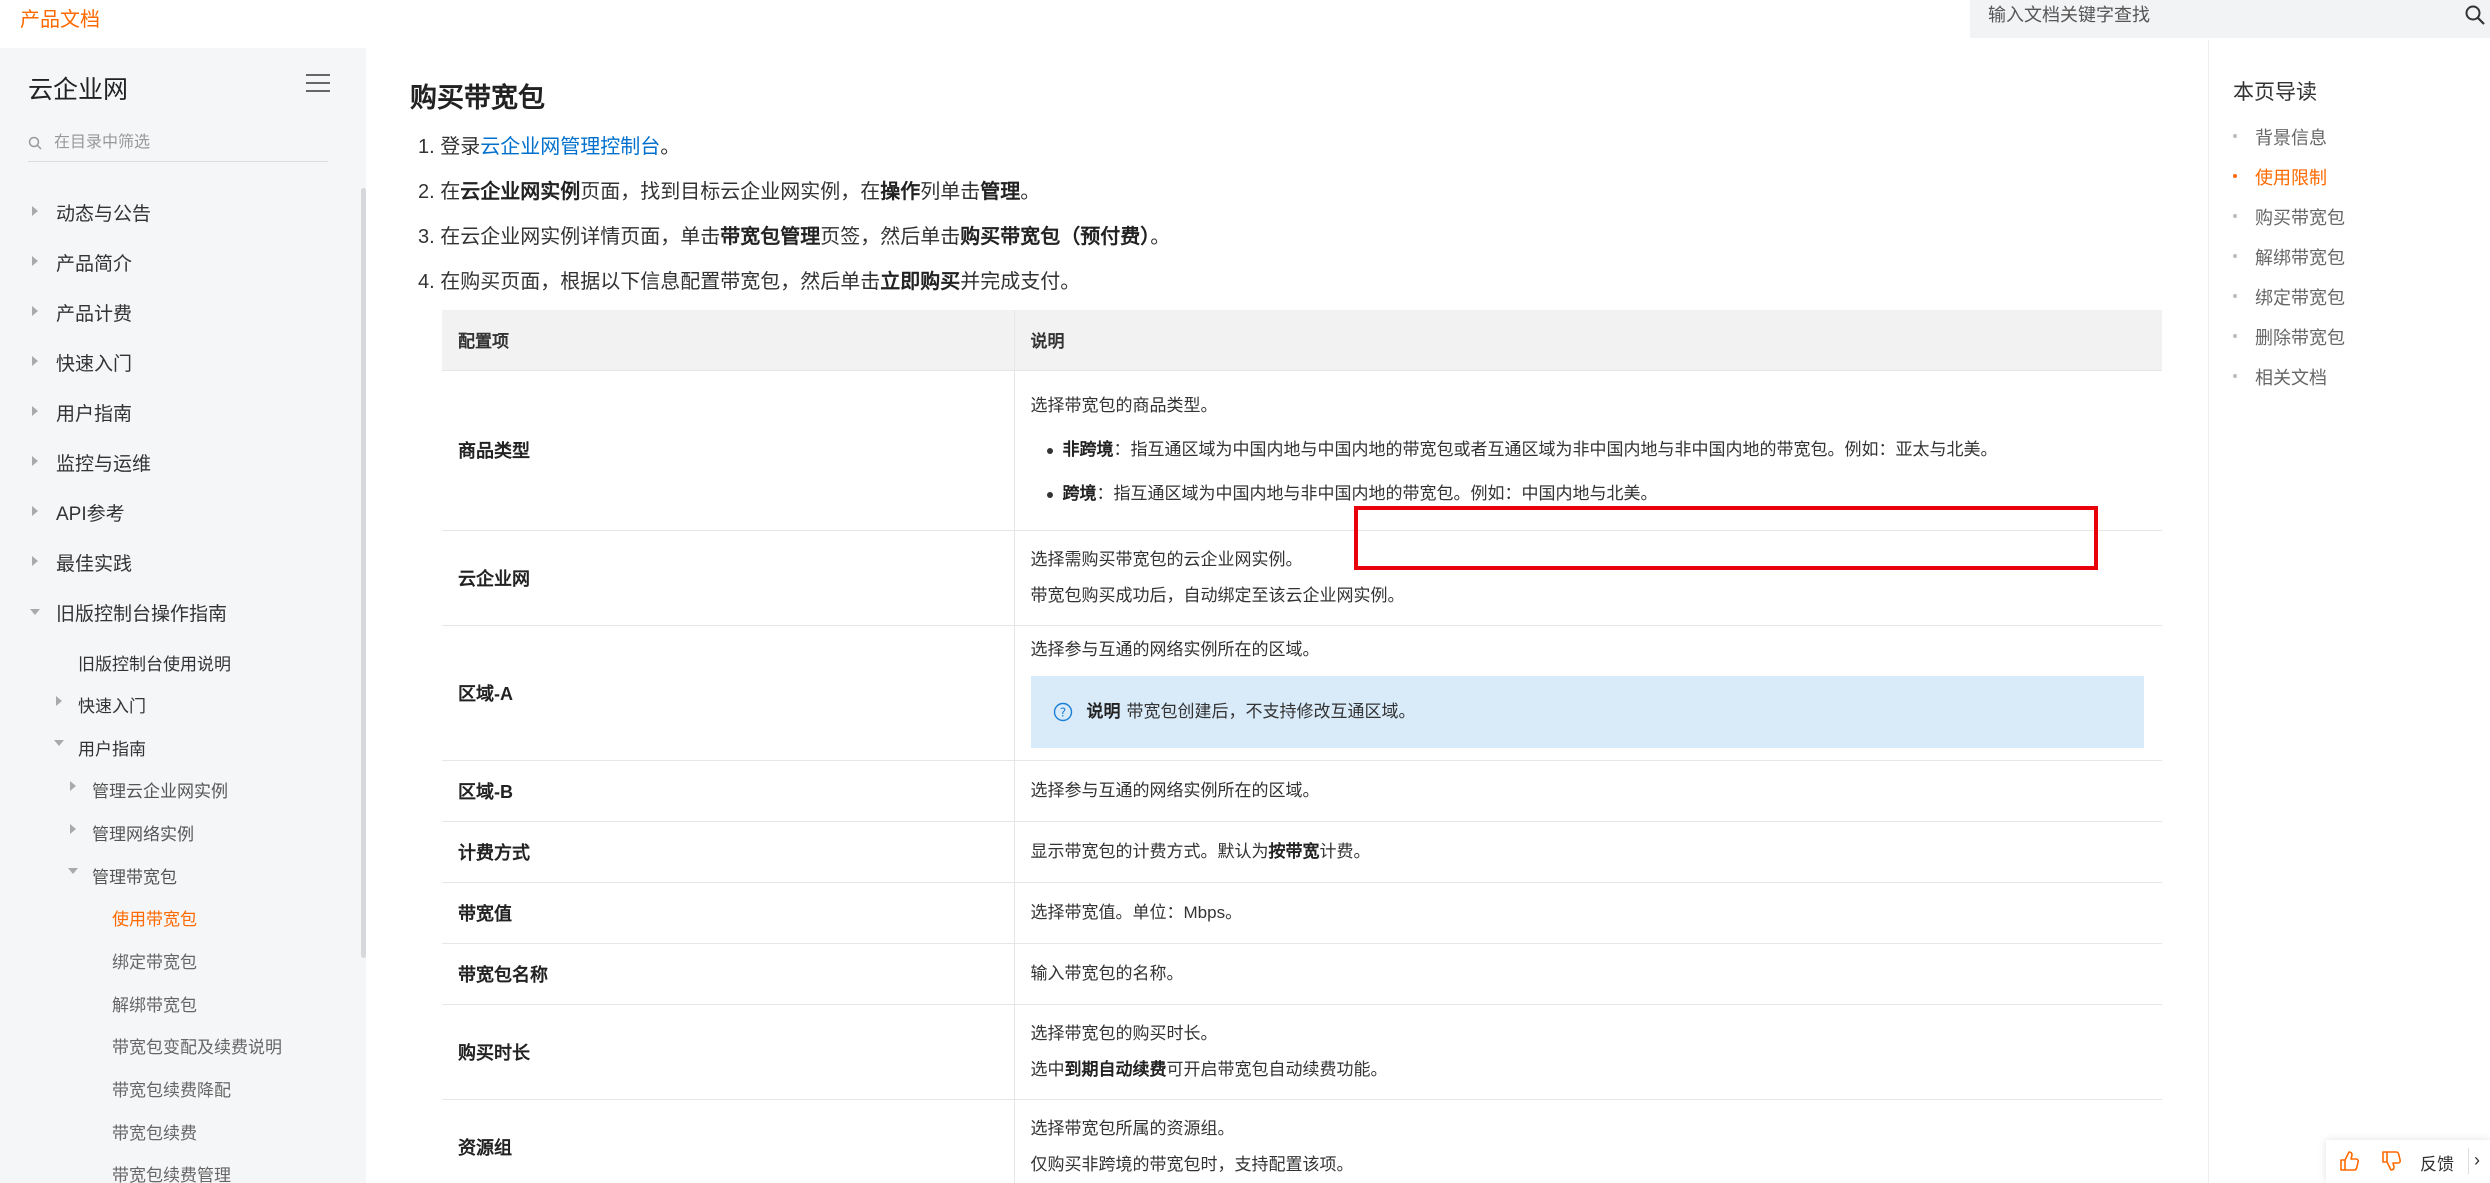 The height and width of the screenshot is (1183, 2490). I want to click on sidebar-title: 云企业网, so click(78, 90).